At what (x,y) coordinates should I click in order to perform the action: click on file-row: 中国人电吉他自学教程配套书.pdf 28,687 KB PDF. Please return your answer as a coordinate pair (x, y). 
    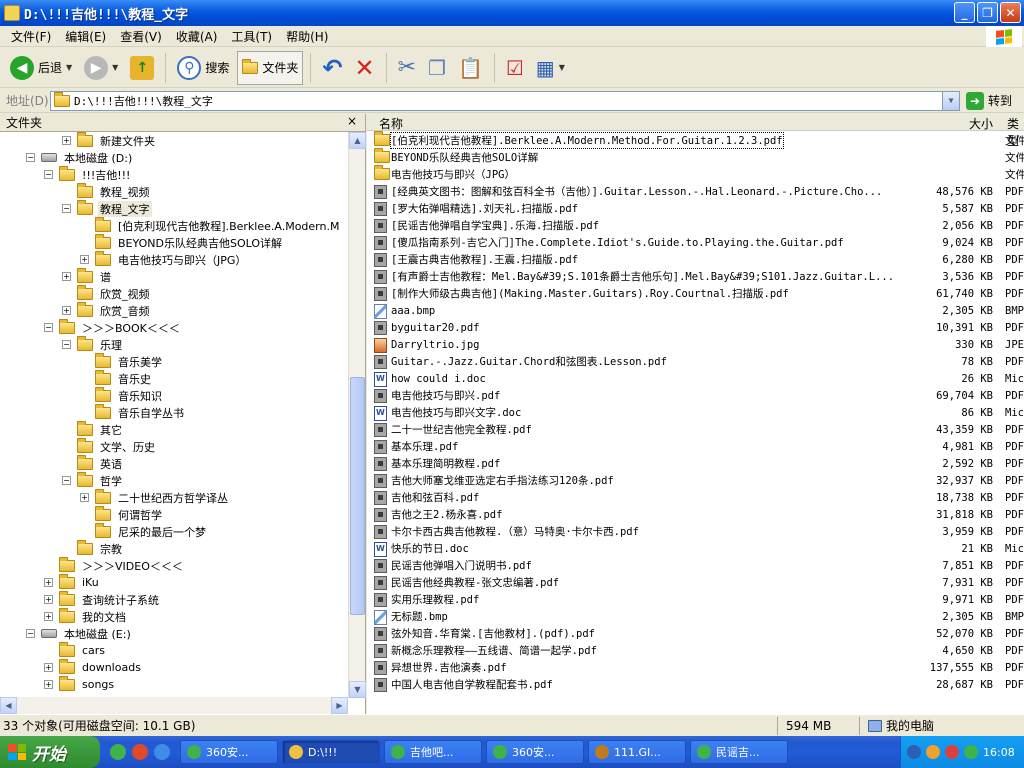
    Looking at the image, I should click on (695, 684).